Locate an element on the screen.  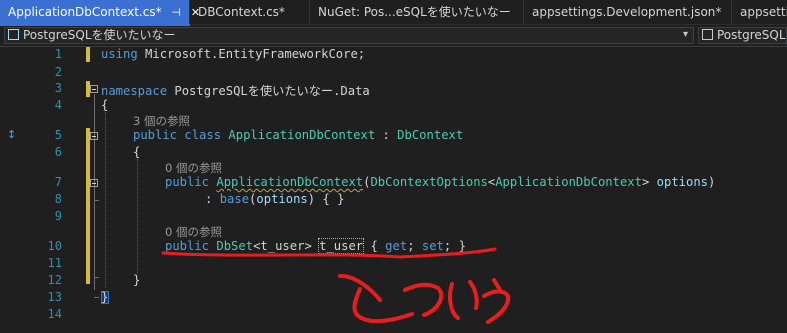
handwritten-annotation is located at coordinates (336, 285).